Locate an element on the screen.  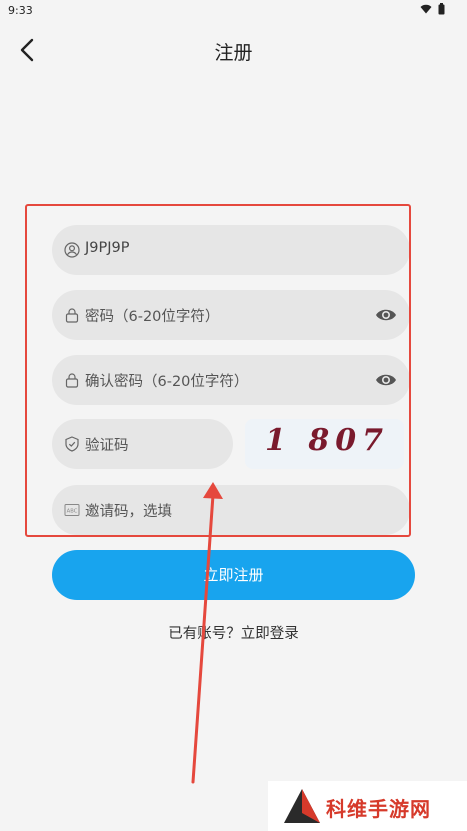
status-time: 9:33 is located at coordinates (20, 10).